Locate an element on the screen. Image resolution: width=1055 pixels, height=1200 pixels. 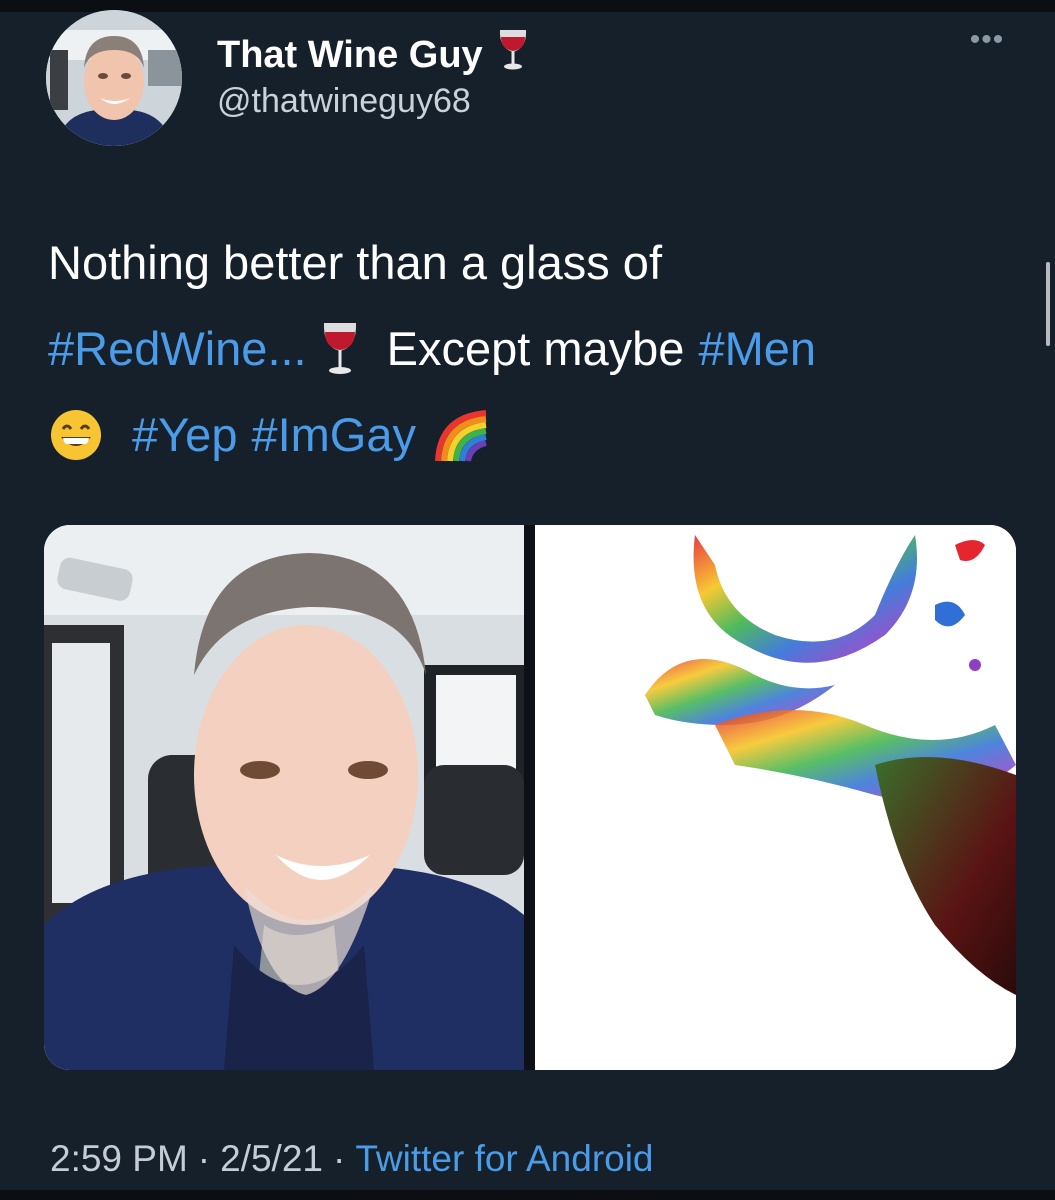
author-display-name: That Wine Guy is located at coordinates (373, 55).